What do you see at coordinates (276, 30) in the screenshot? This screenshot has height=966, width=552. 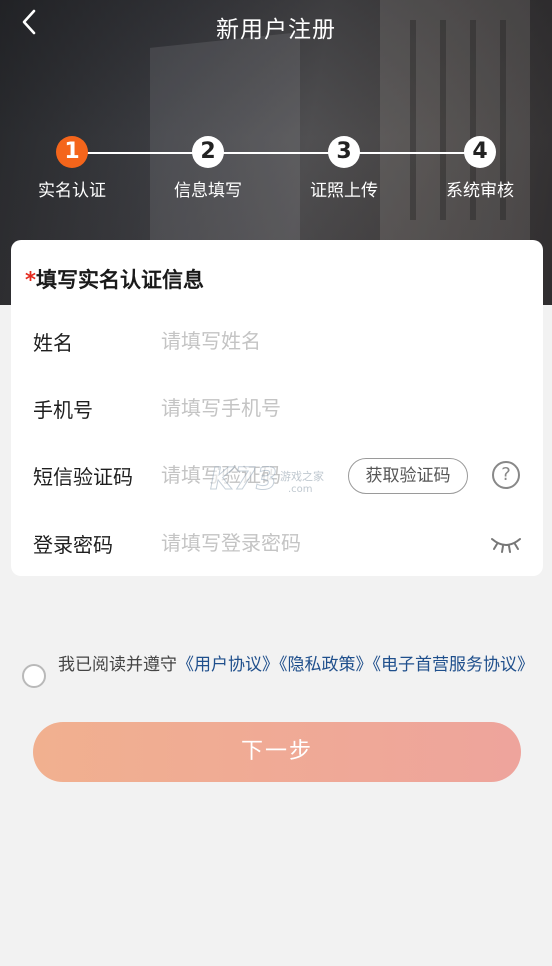 I see `page-title: 新用户注册` at bounding box center [276, 30].